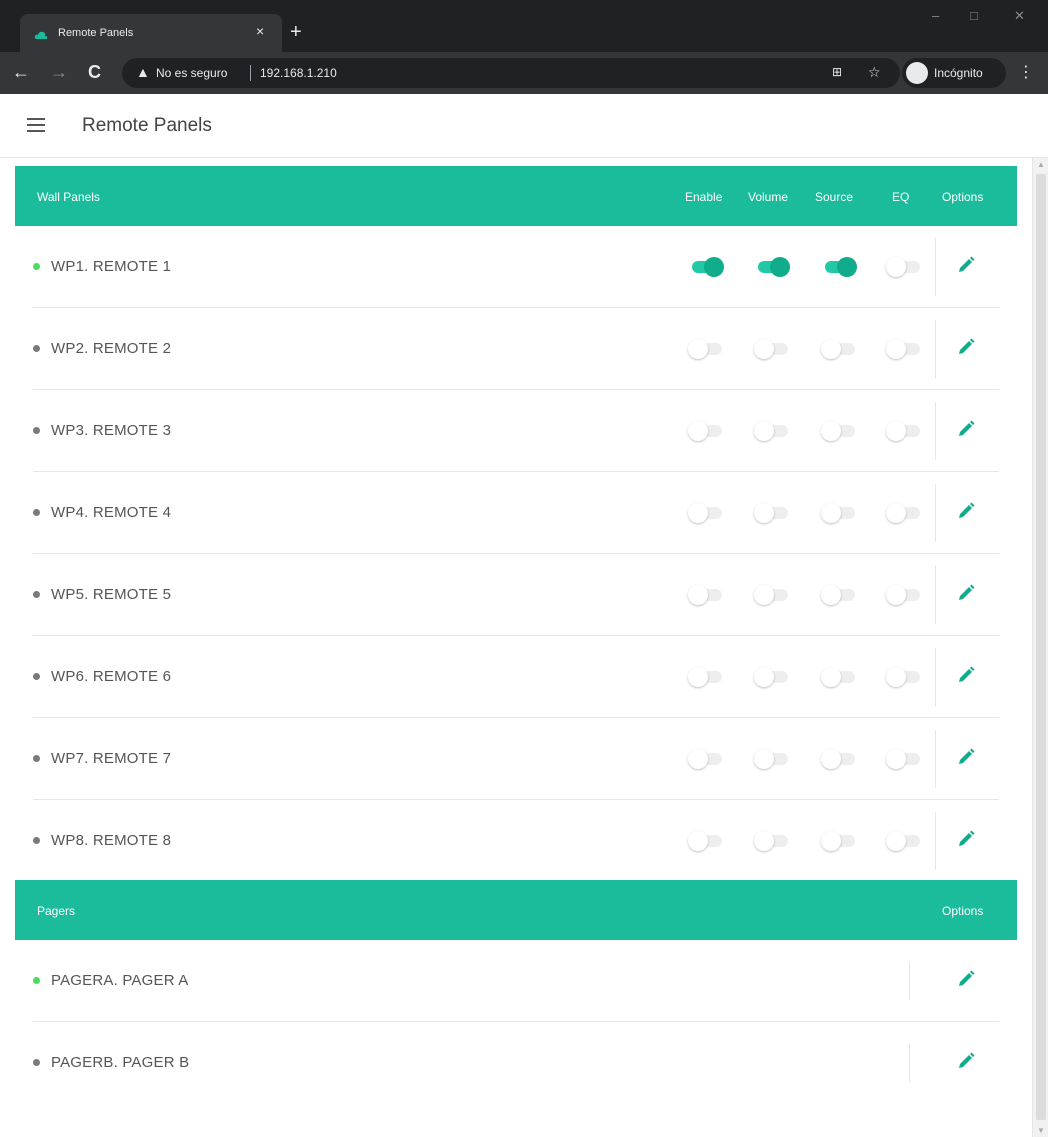 The height and width of the screenshot is (1137, 1048). Describe the element at coordinates (974, 15) in the screenshot. I see `maximize-button: □` at that location.